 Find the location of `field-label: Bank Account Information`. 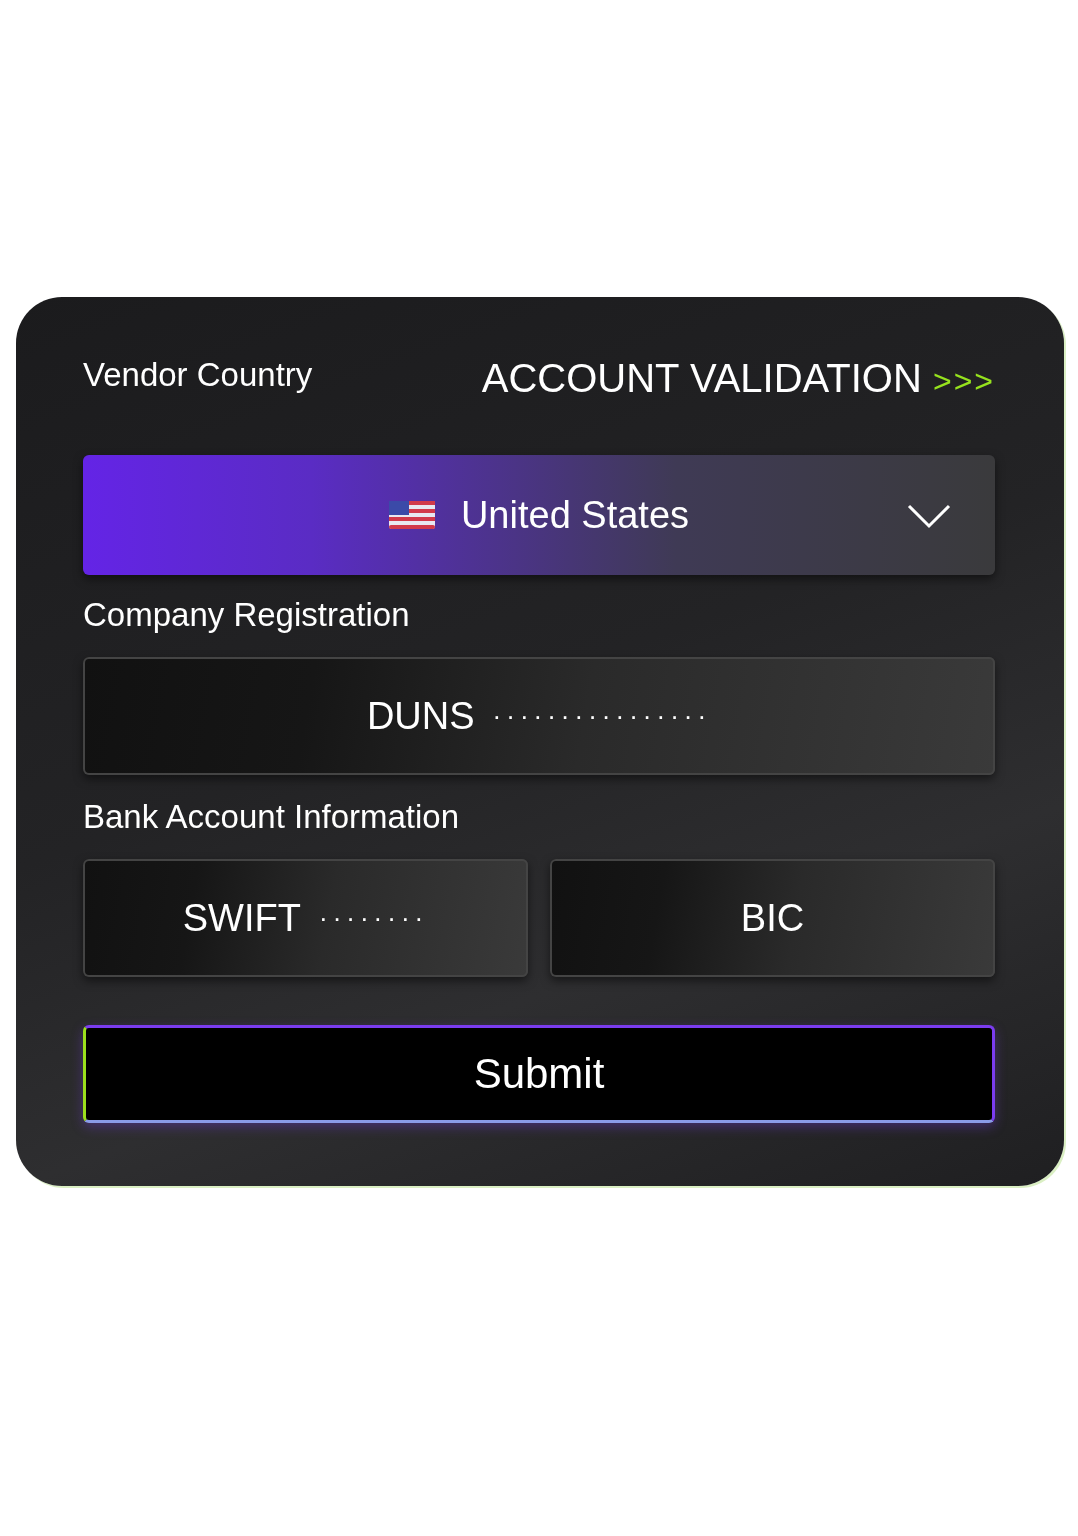

field-label: Bank Account Information is located at coordinates (271, 817).